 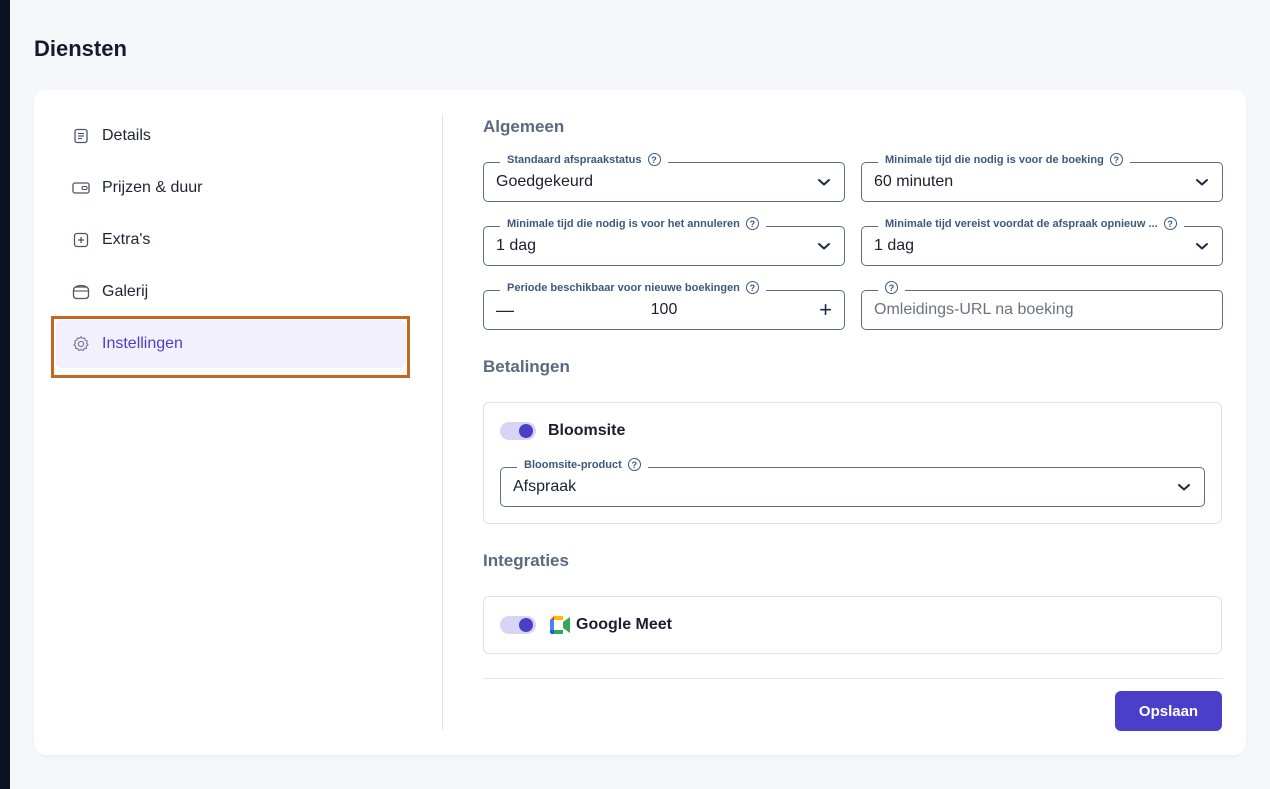 What do you see at coordinates (584, 159) in the screenshot?
I see `field-label: Standaard afspraakstatus?` at bounding box center [584, 159].